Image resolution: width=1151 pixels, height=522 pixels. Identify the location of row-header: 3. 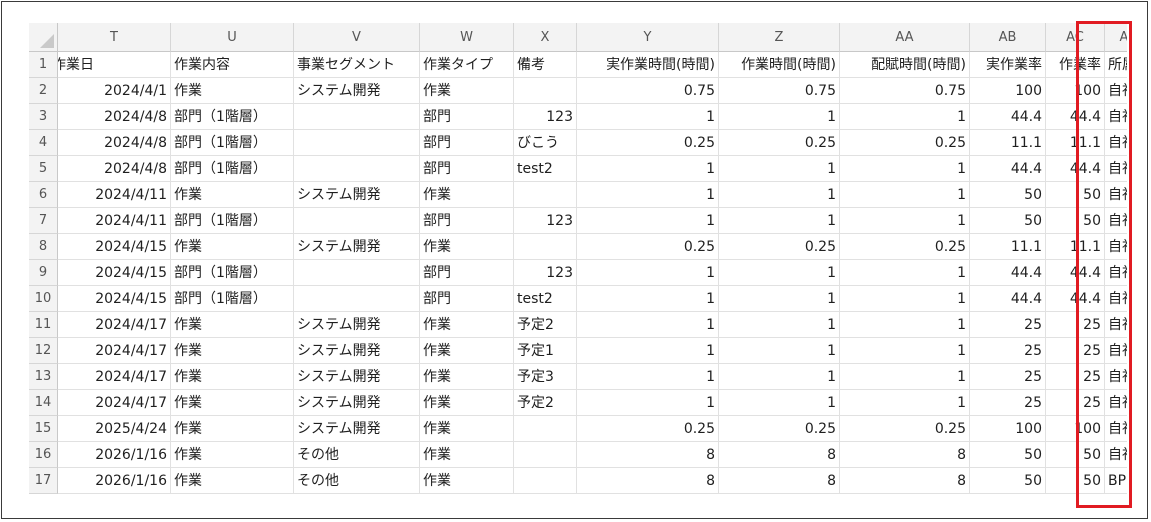
(43, 117).